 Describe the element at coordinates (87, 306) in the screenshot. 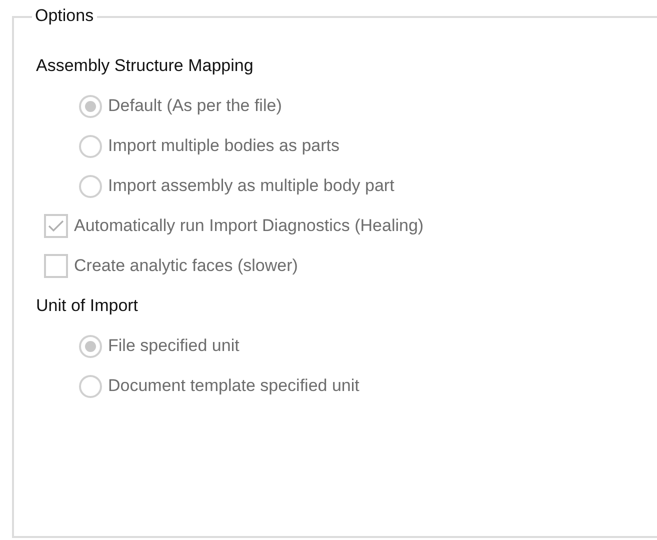

I see `section-heading: Unit of Import` at that location.